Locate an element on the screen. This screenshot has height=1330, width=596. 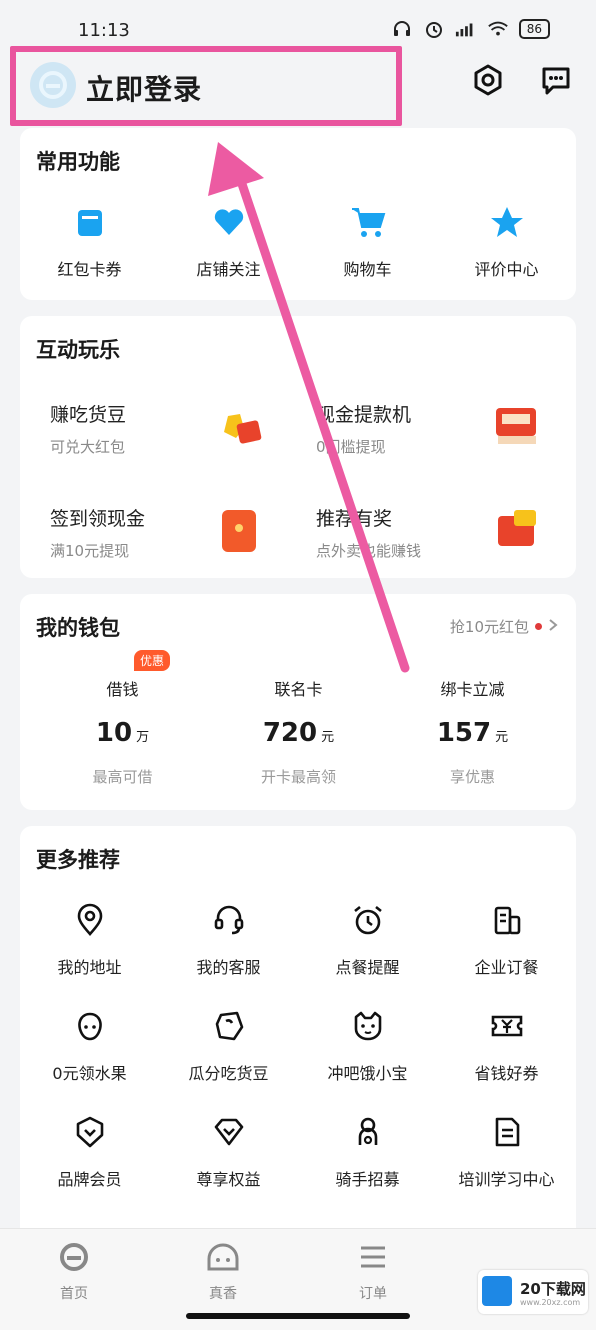
list-icon is located at coordinates (373, 1257).